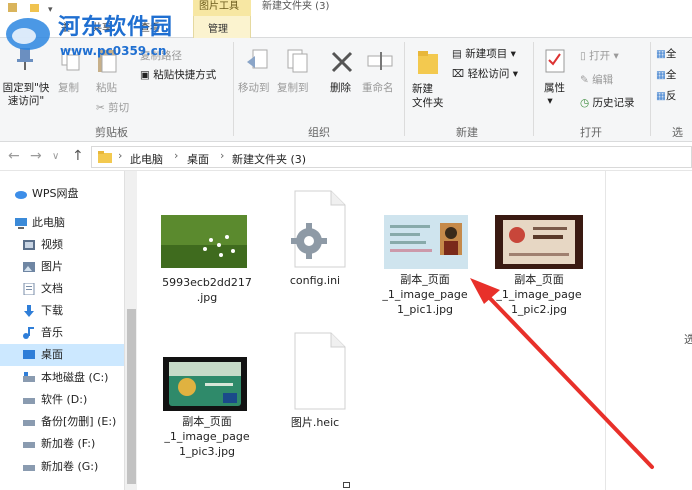 The height and width of the screenshot is (490, 692). Describe the element at coordinates (318, 229) in the screenshot. I see `settings-file-icon` at that location.